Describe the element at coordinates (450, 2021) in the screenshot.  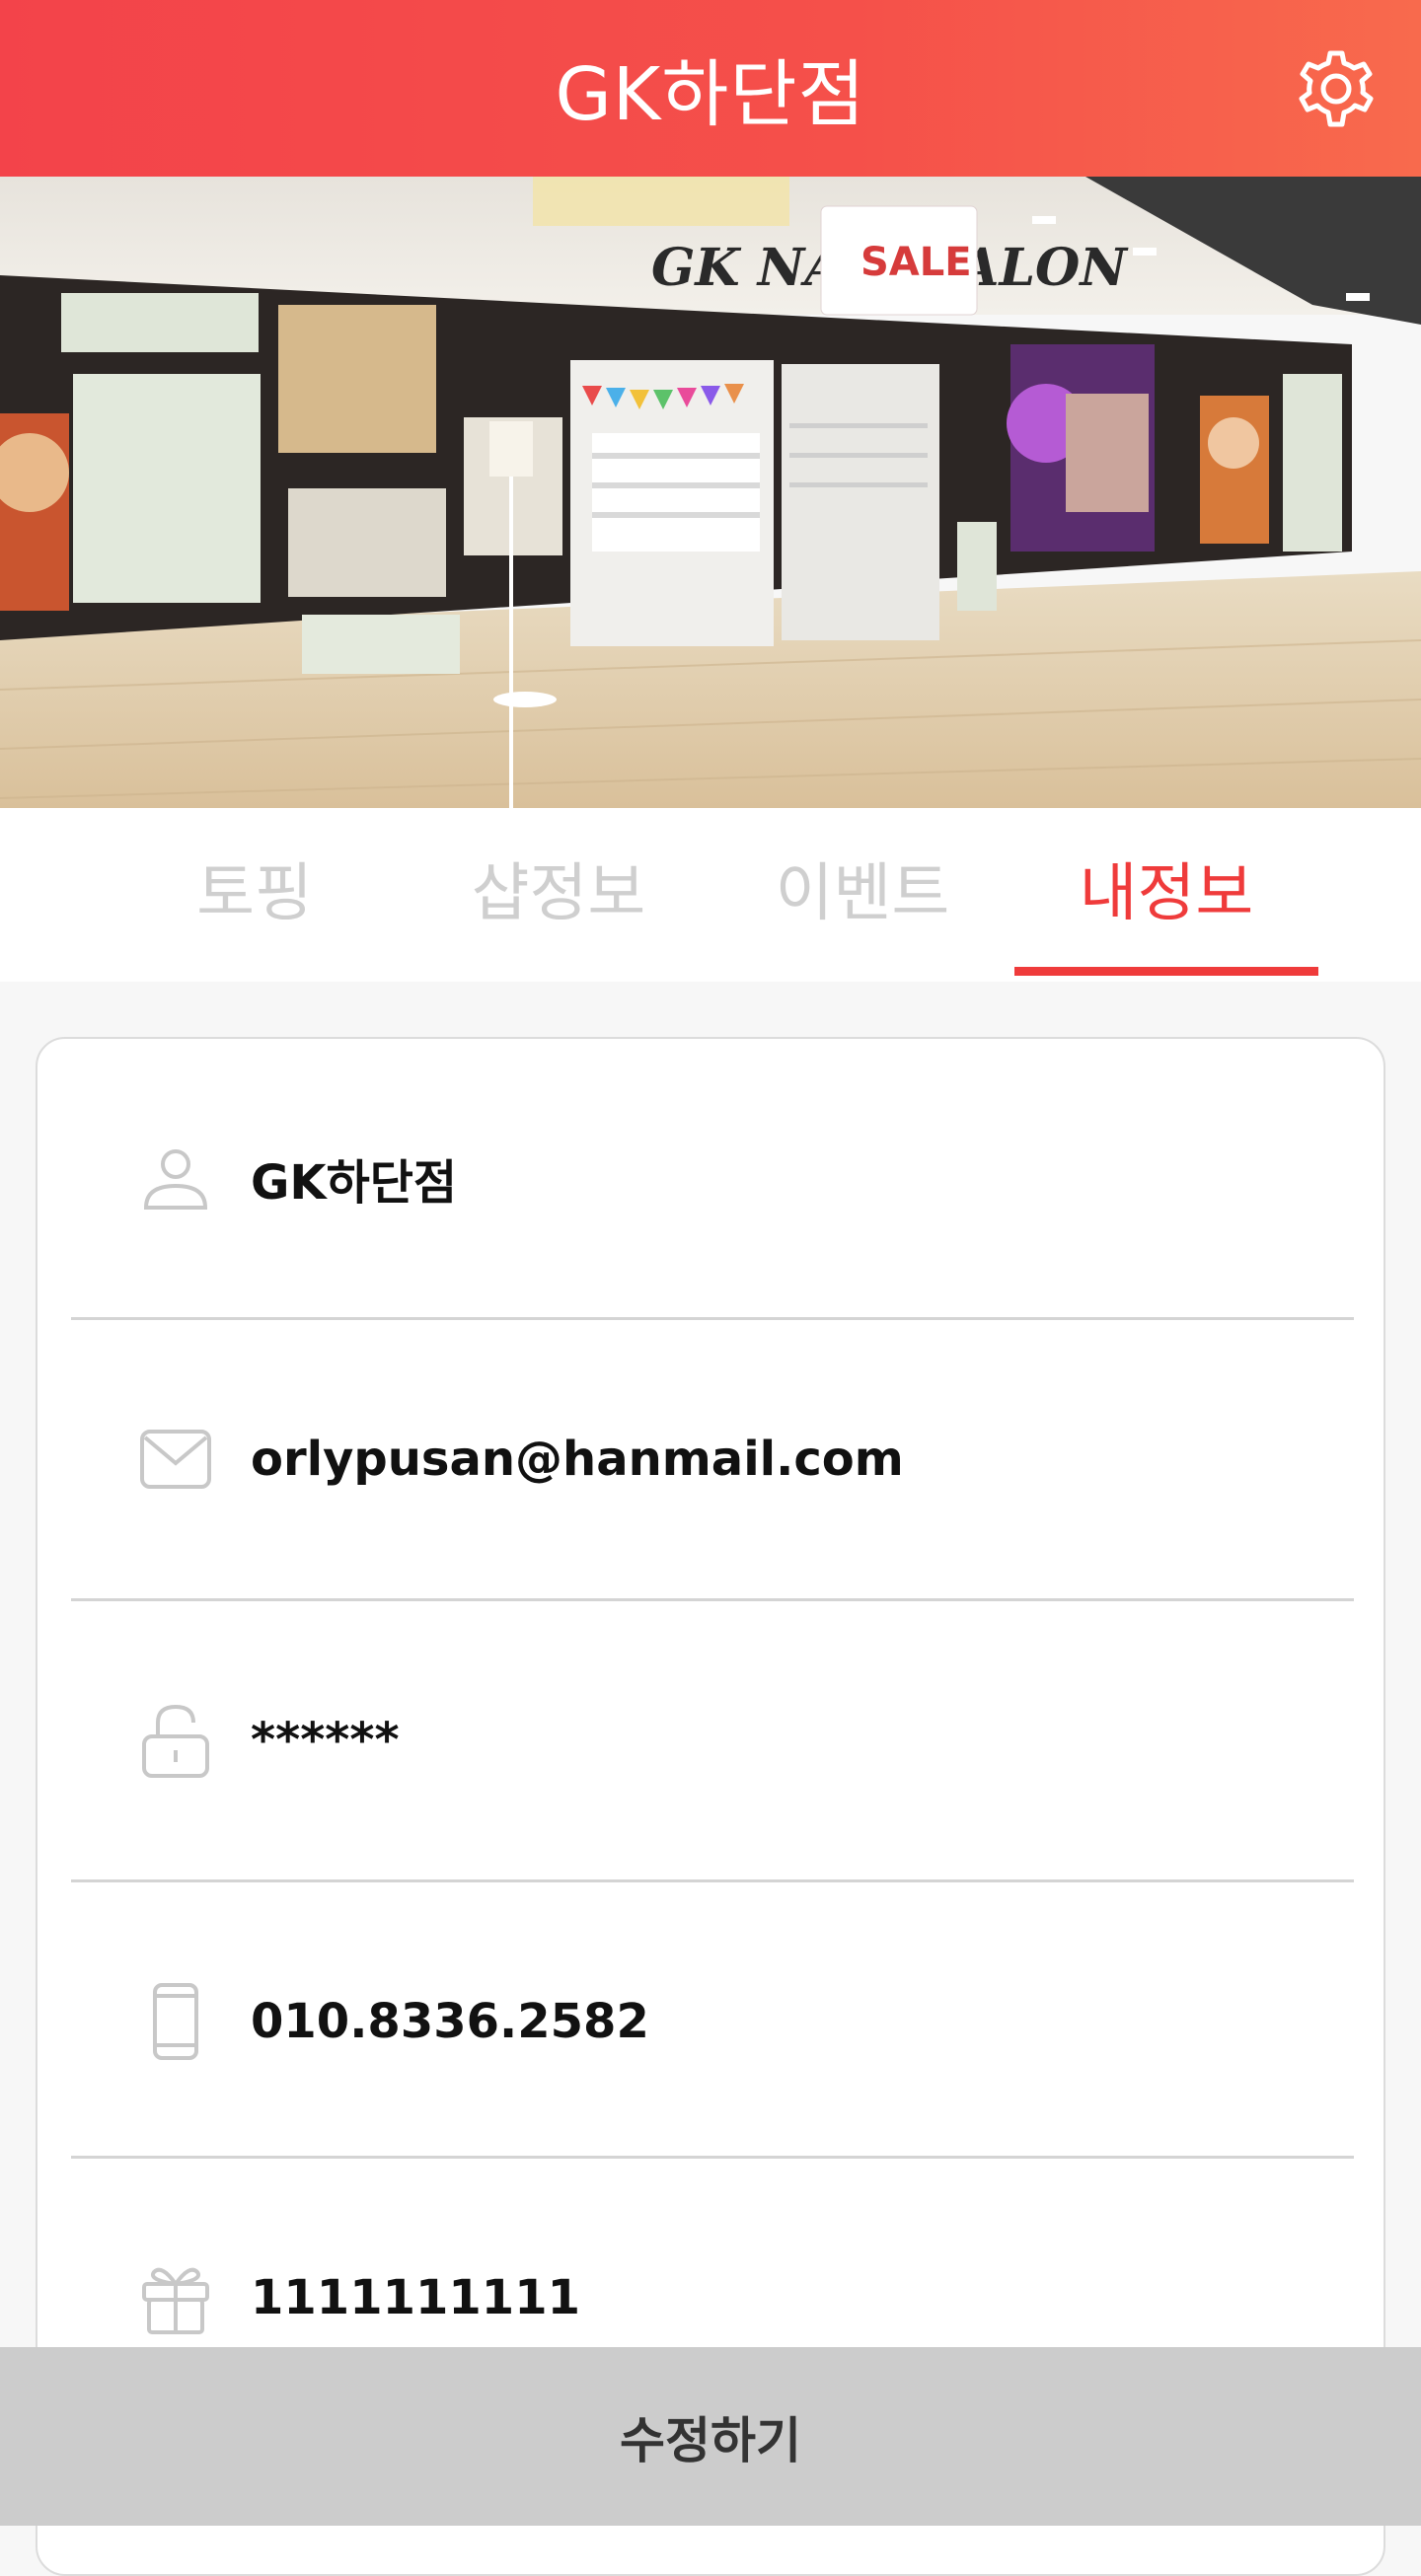
I see `profile-phone: 010.8336.2582` at that location.